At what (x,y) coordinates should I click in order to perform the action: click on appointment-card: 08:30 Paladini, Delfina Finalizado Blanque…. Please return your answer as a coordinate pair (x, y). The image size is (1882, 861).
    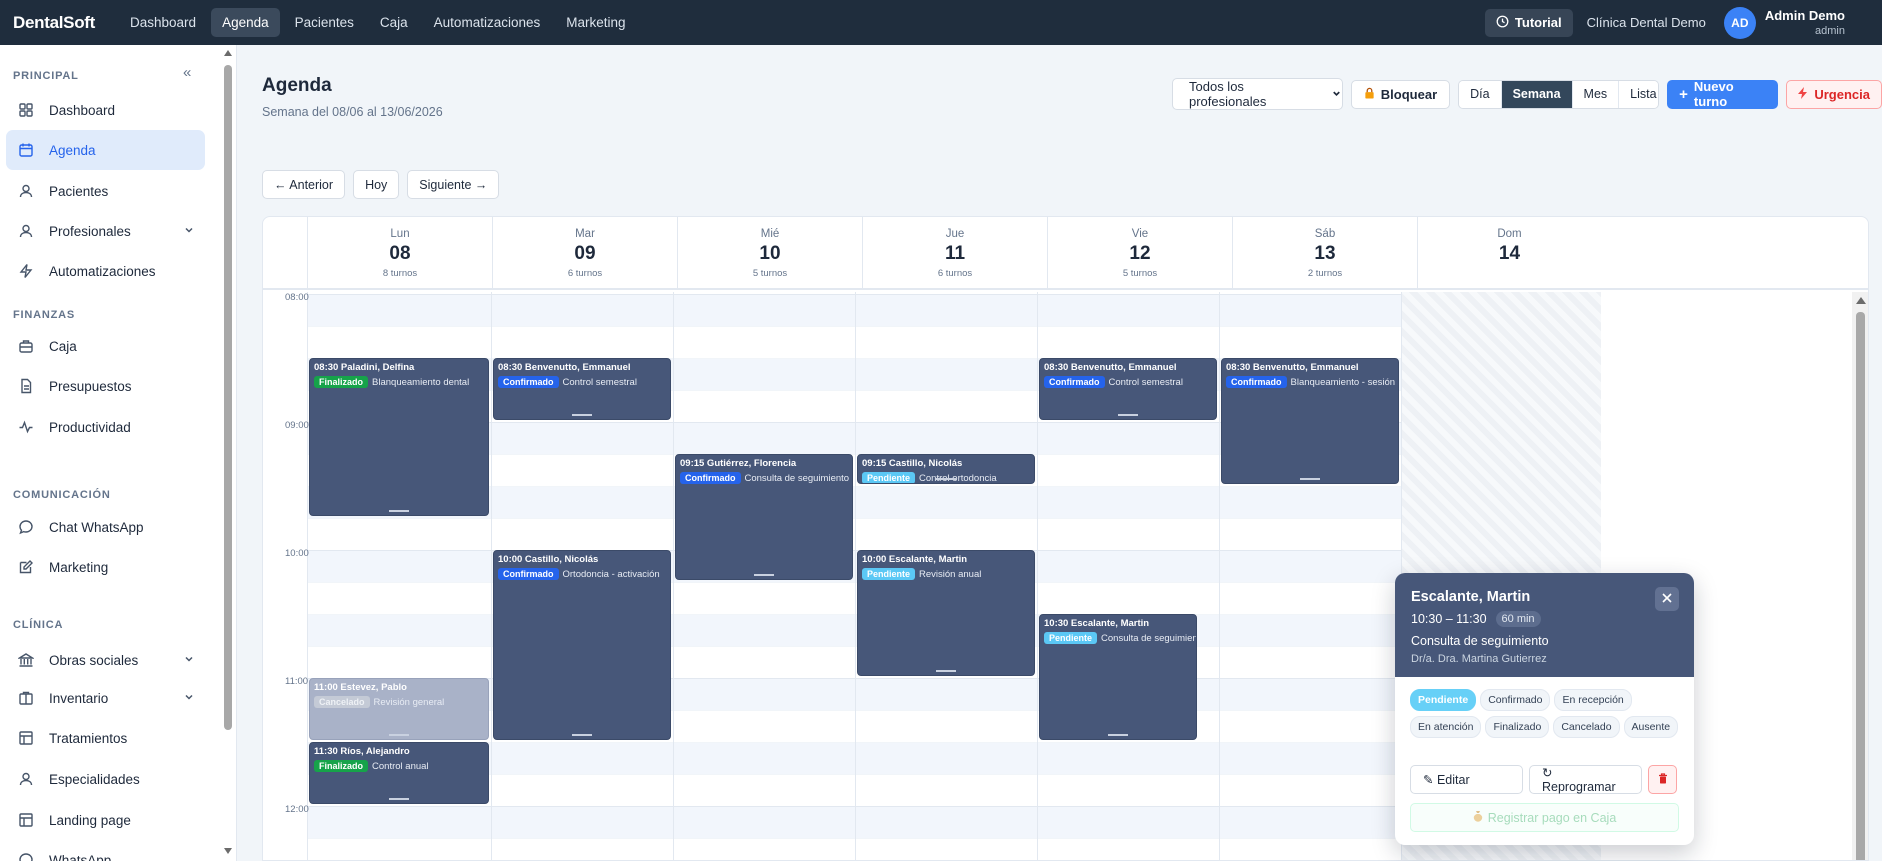
    Looking at the image, I should click on (399, 437).